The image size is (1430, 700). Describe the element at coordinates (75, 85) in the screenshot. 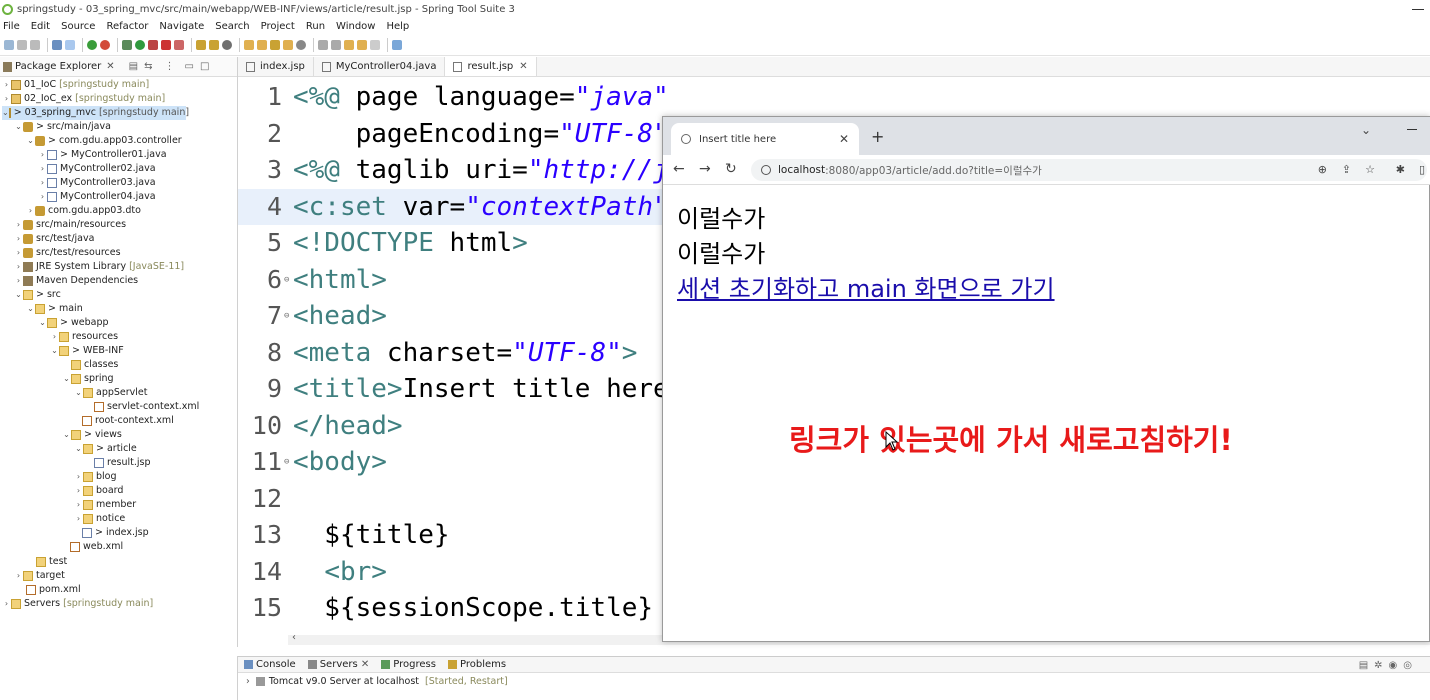

I see `tree-item: › 01_IoC [springstudy main]` at that location.